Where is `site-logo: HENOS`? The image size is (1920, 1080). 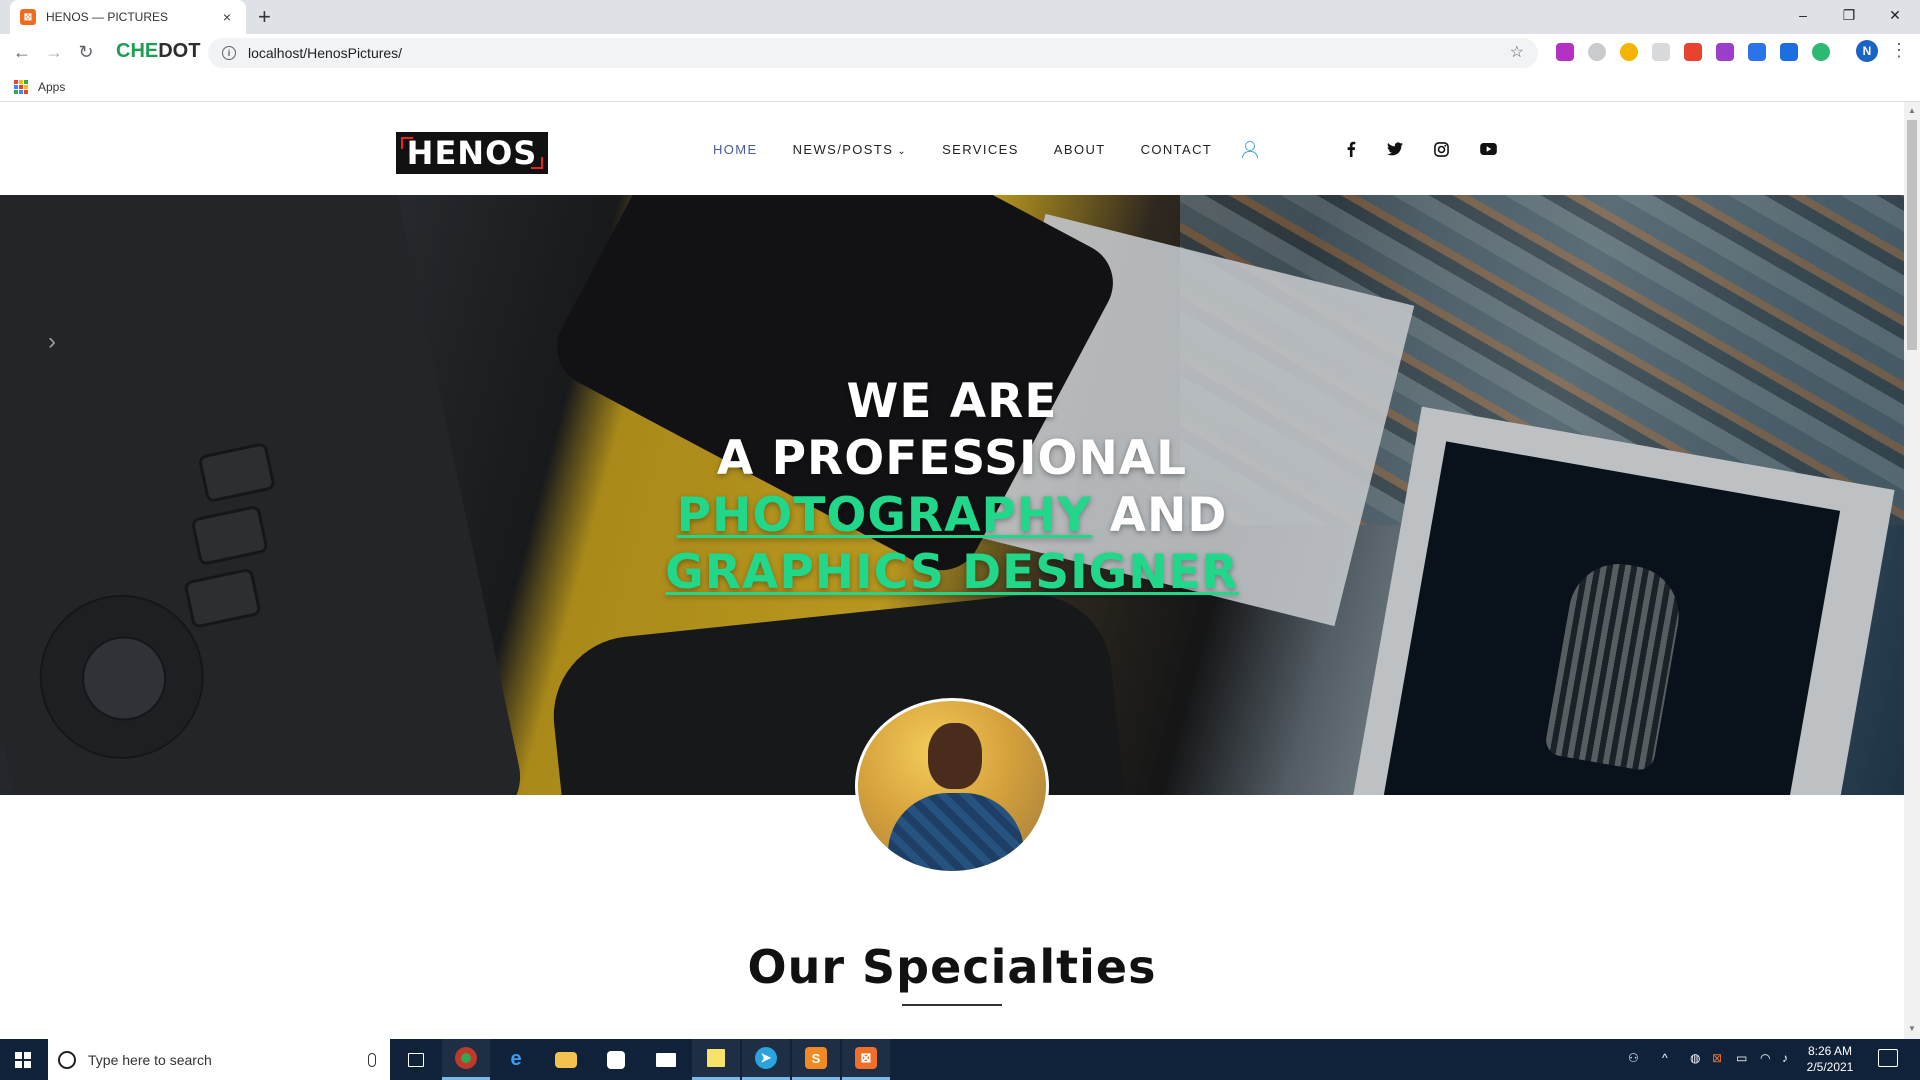
site-logo: HENOS is located at coordinates (472, 153).